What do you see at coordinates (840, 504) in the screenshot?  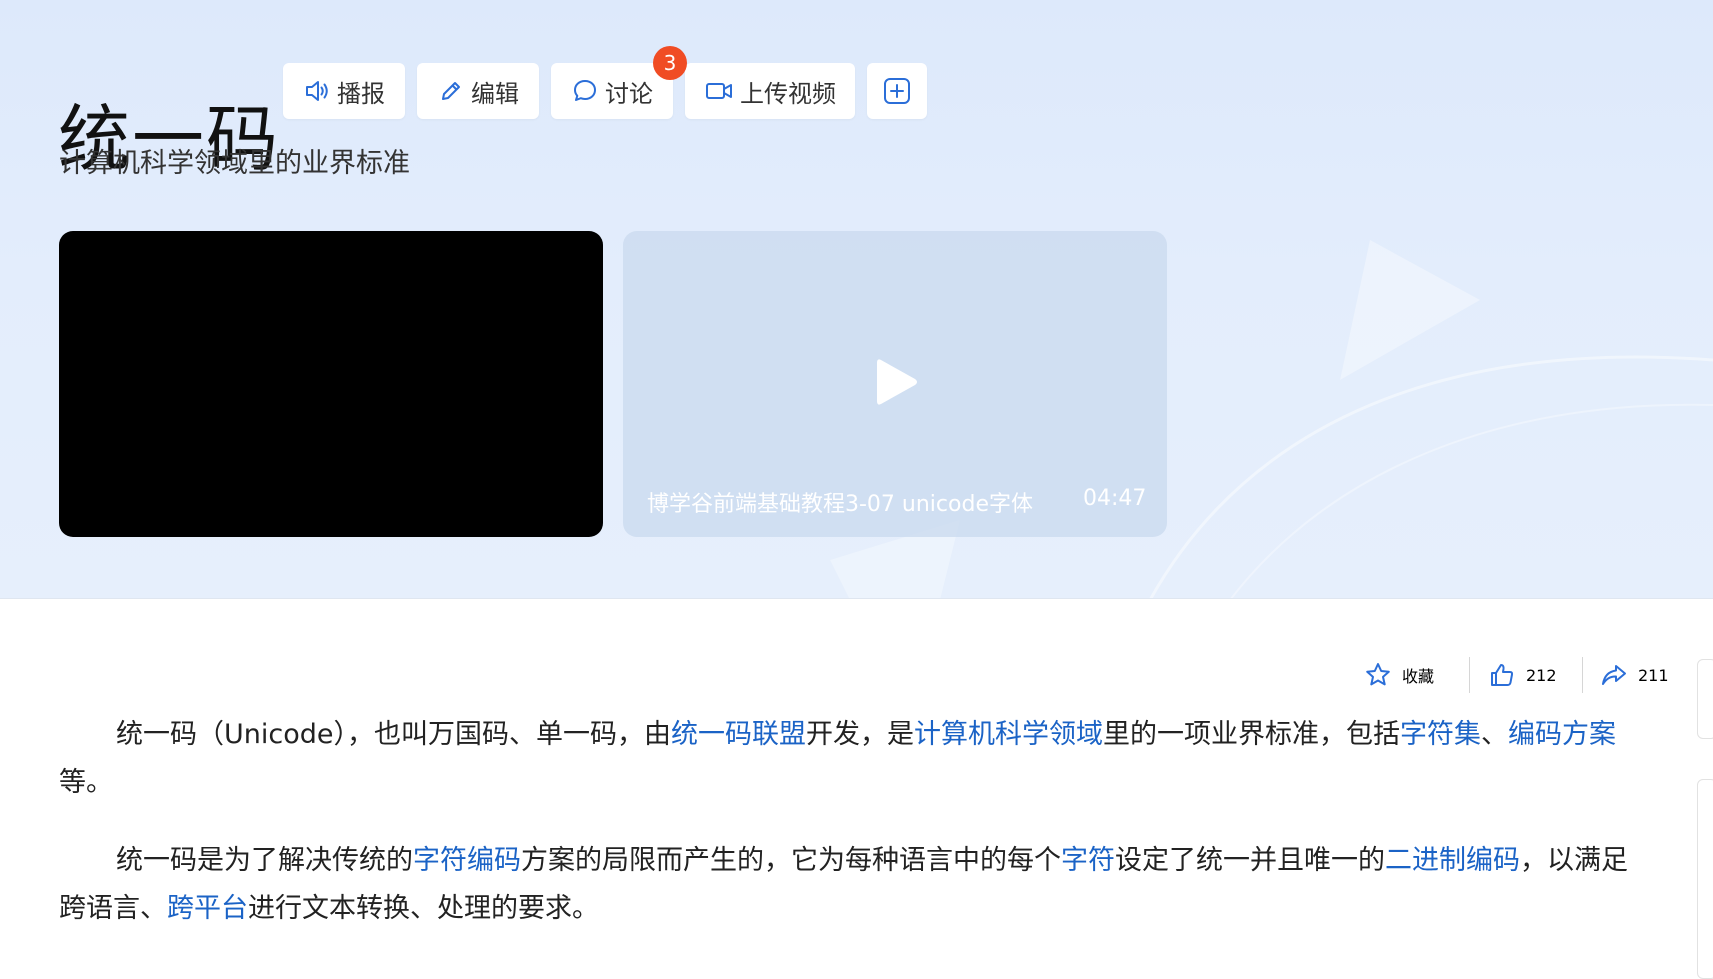 I see `video-caption: 博学谷前端基础教程3-07 unicode字体` at bounding box center [840, 504].